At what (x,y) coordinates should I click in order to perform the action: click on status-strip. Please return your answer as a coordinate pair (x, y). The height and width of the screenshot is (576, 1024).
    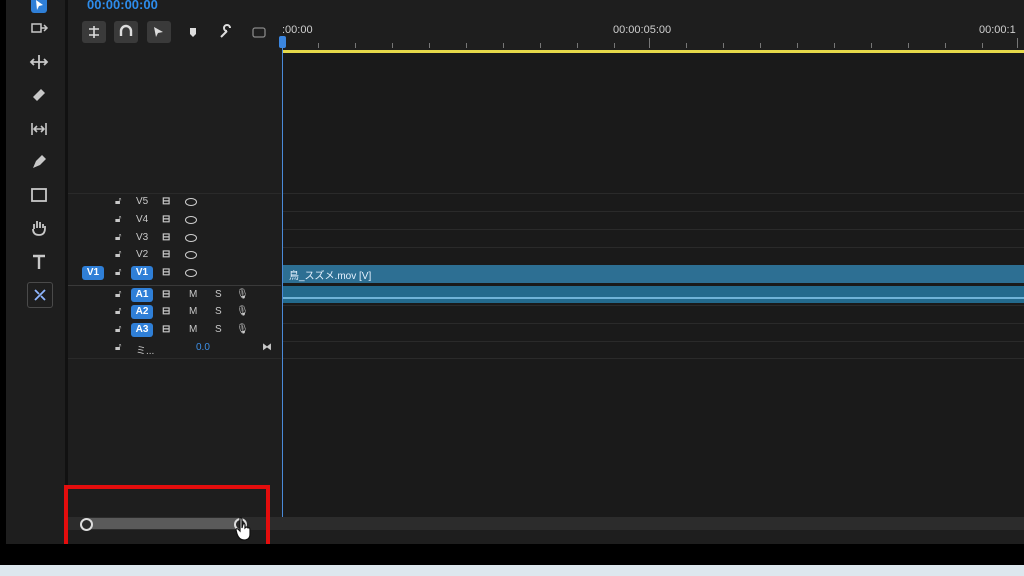
    Looking at the image, I should click on (512, 570).